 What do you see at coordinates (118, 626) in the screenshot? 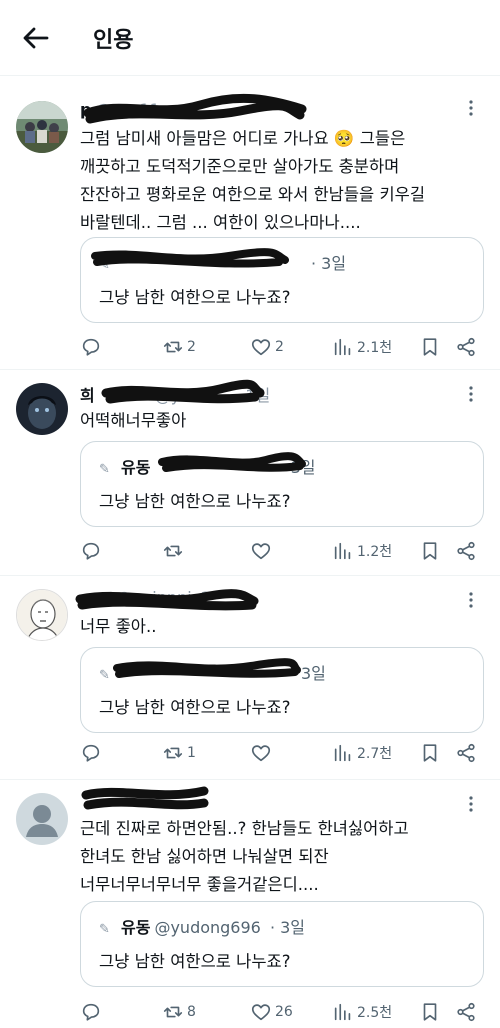
I see `post-text: 너무 좋아..` at bounding box center [118, 626].